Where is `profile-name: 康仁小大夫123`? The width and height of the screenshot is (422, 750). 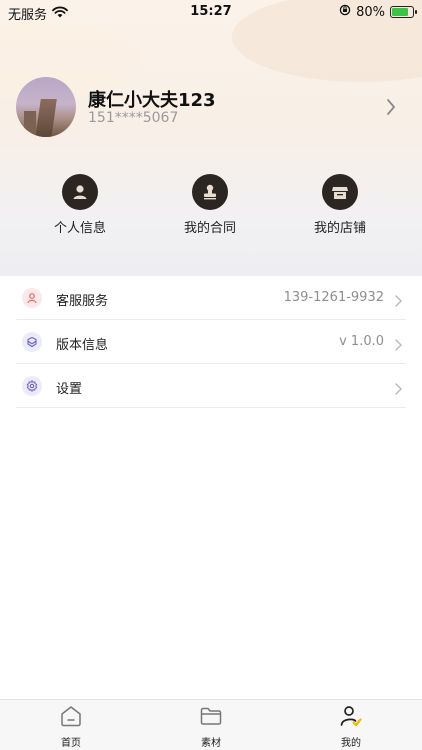 profile-name: 康仁小大夫123 is located at coordinates (152, 100).